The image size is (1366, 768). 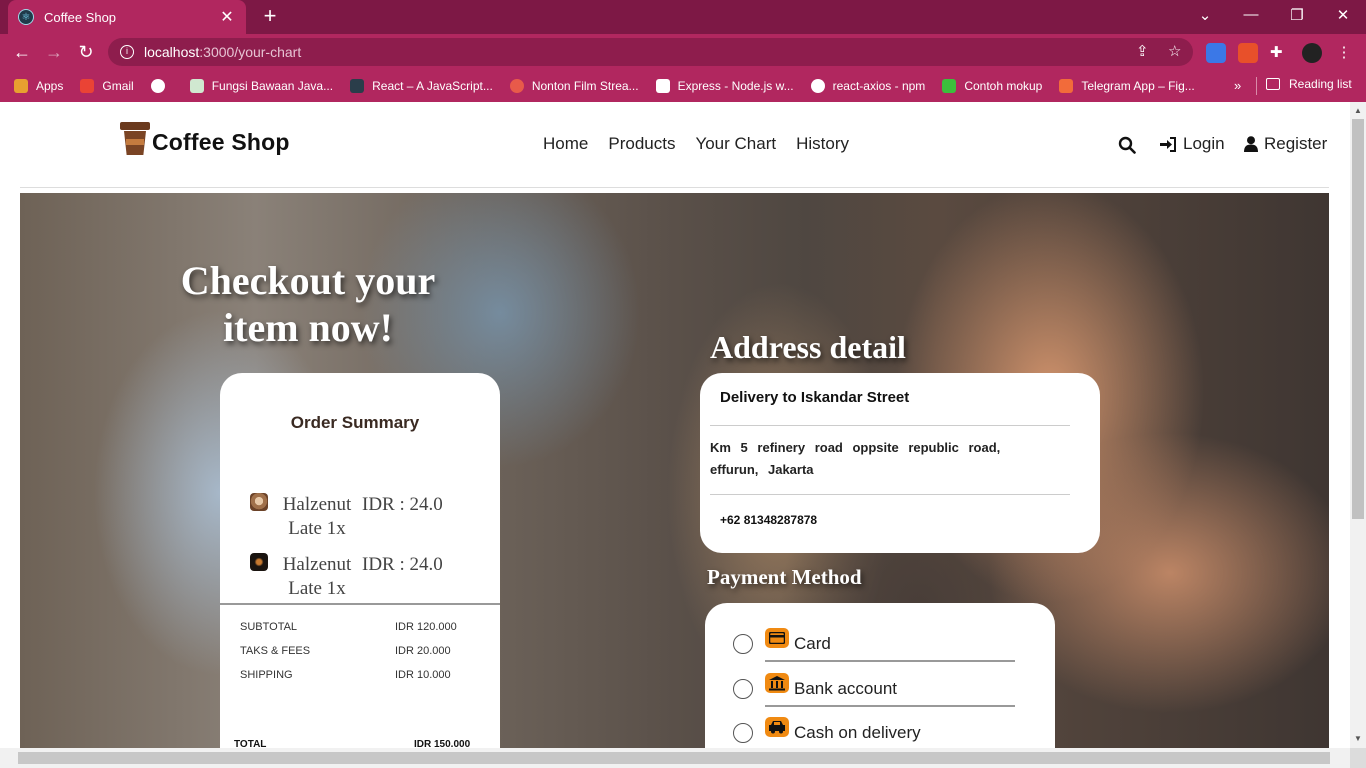 I want to click on reading-list-button: Reading list, so click(x=1309, y=84).